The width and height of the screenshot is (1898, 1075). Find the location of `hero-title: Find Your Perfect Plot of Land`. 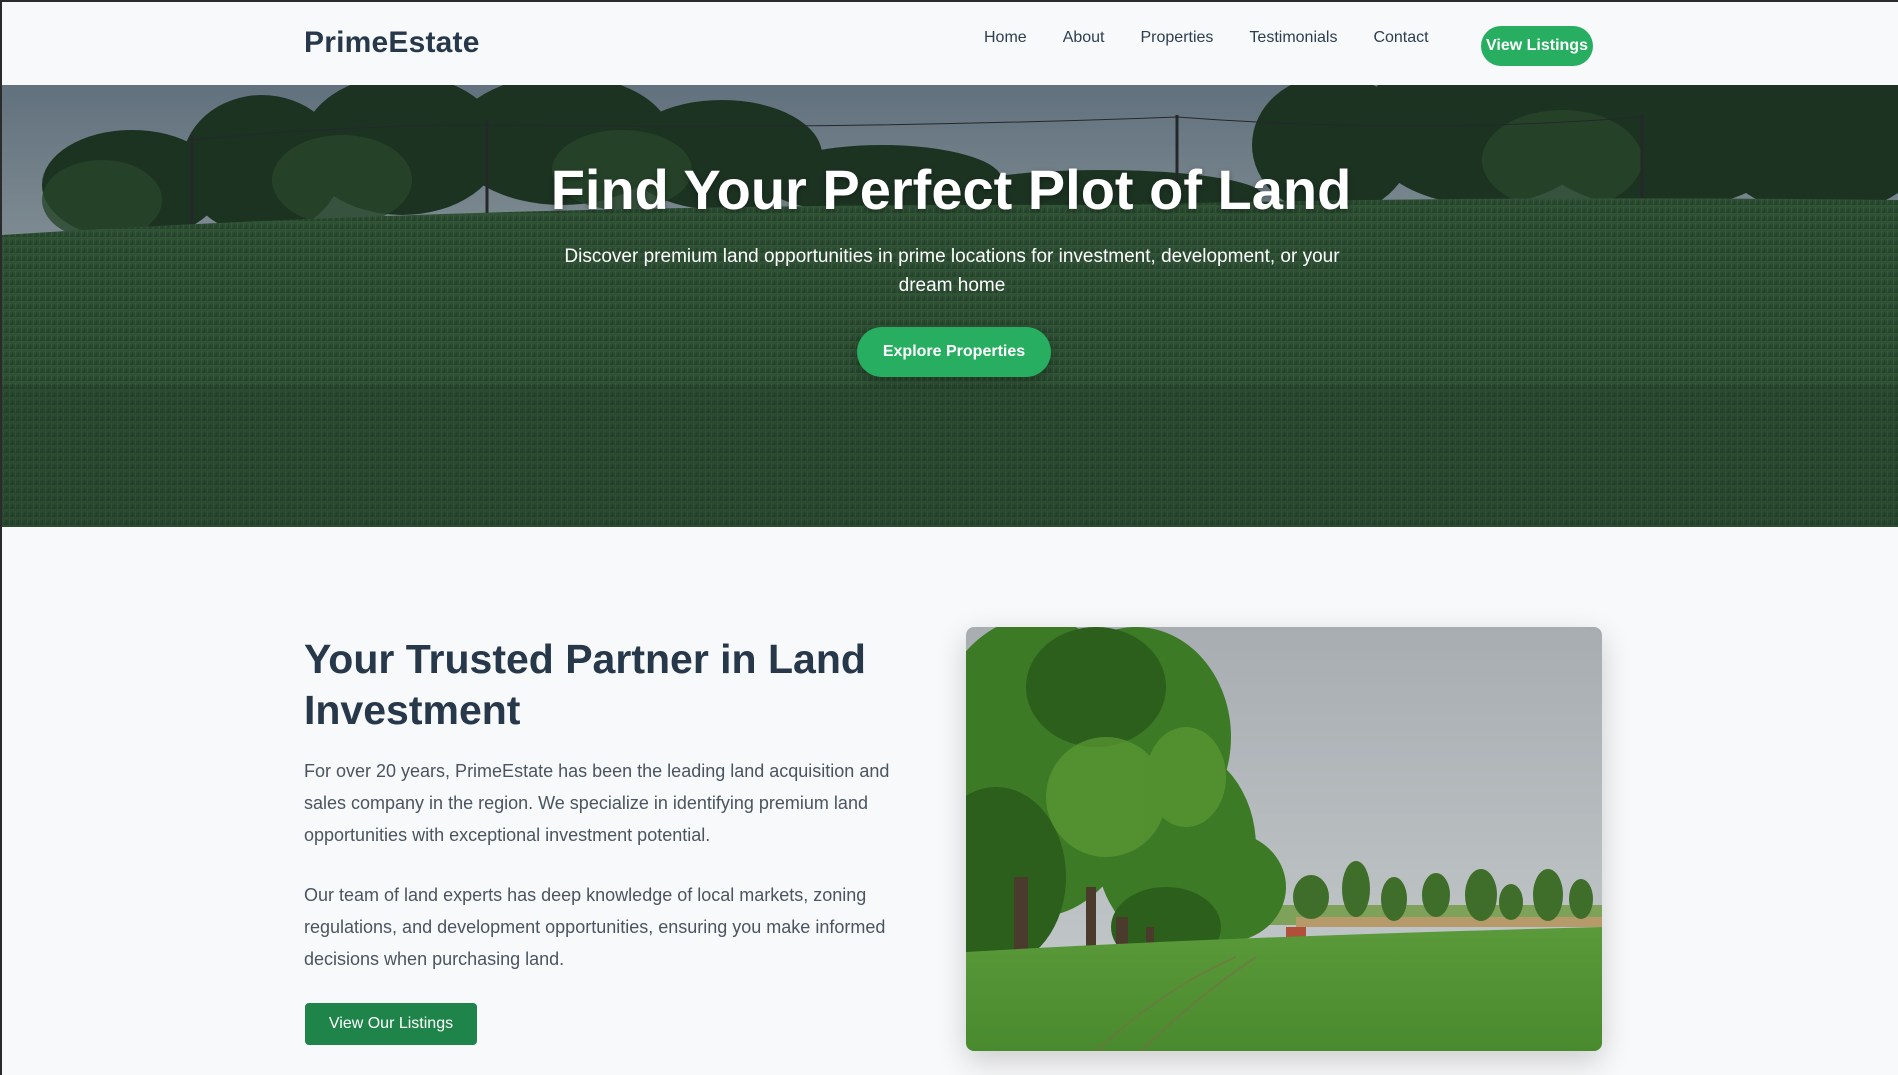

hero-title: Find Your Perfect Plot of Land is located at coordinates (951, 189).